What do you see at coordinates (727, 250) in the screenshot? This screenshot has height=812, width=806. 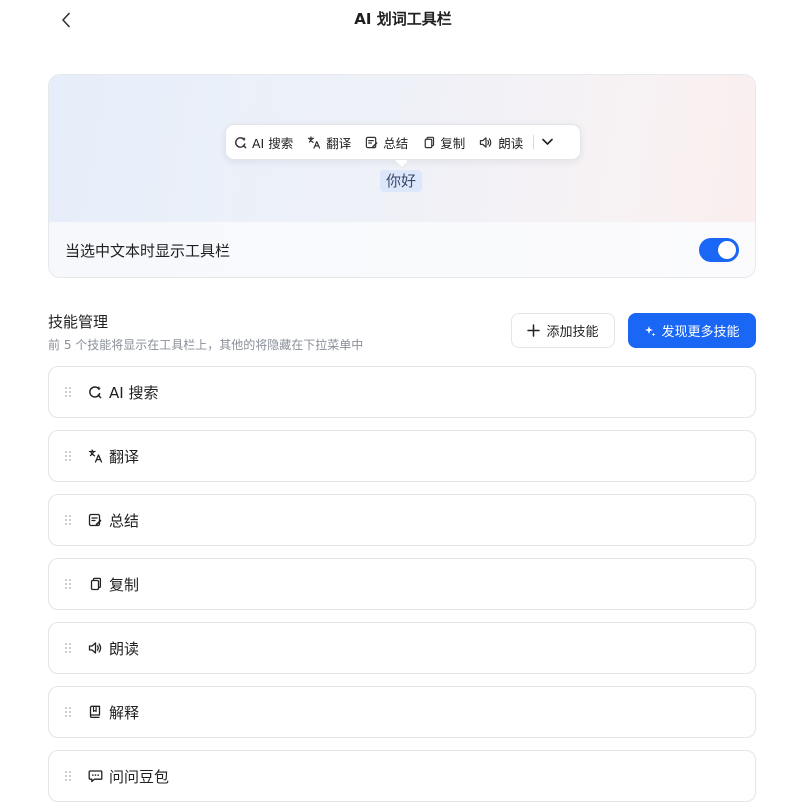 I see `toggle-knob` at bounding box center [727, 250].